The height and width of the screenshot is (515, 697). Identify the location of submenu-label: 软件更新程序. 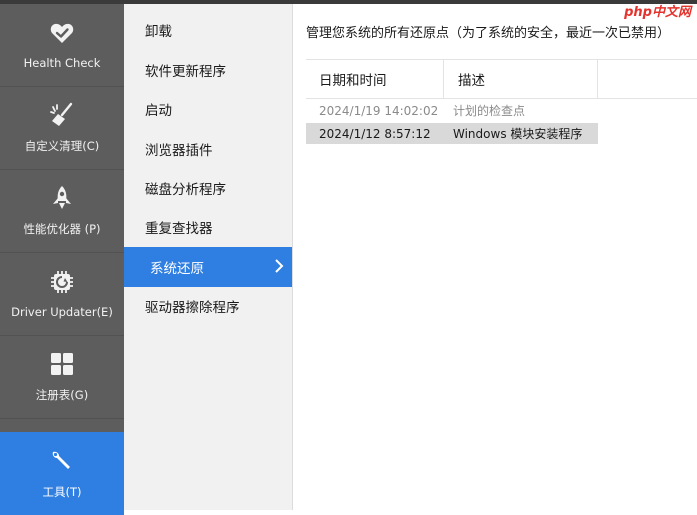
(185, 72).